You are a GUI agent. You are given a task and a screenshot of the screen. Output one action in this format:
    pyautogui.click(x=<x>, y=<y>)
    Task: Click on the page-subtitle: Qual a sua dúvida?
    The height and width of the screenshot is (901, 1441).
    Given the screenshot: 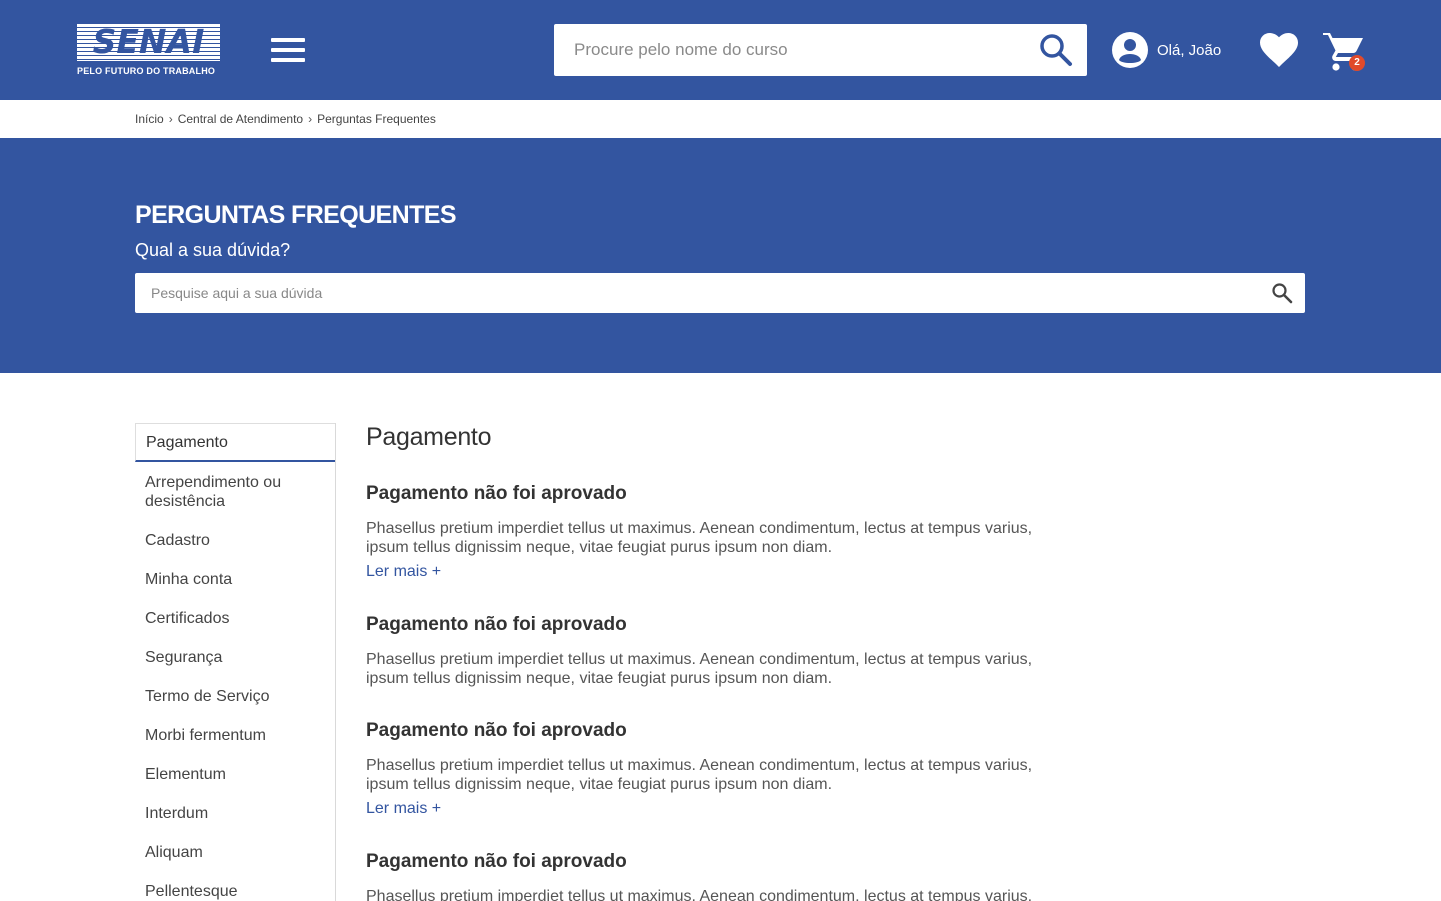 What is the action you would take?
    pyautogui.click(x=213, y=250)
    